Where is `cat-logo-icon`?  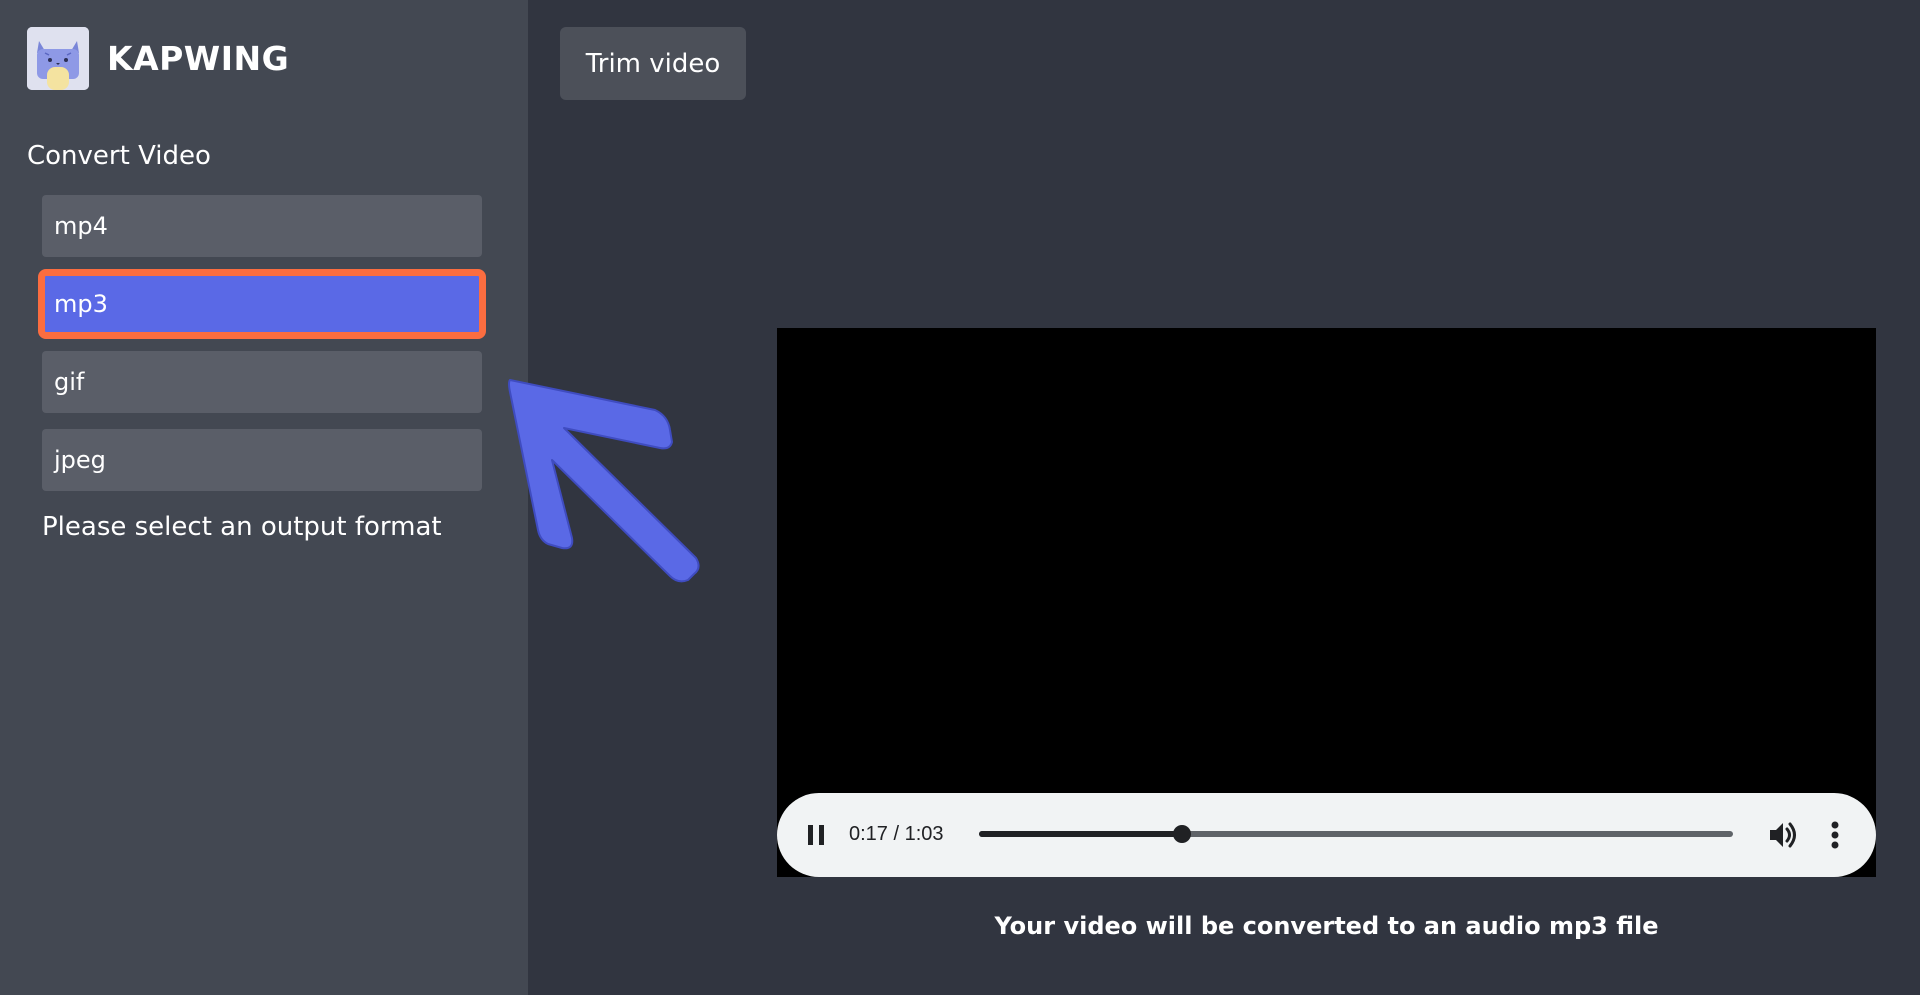 cat-logo-icon is located at coordinates (58, 58).